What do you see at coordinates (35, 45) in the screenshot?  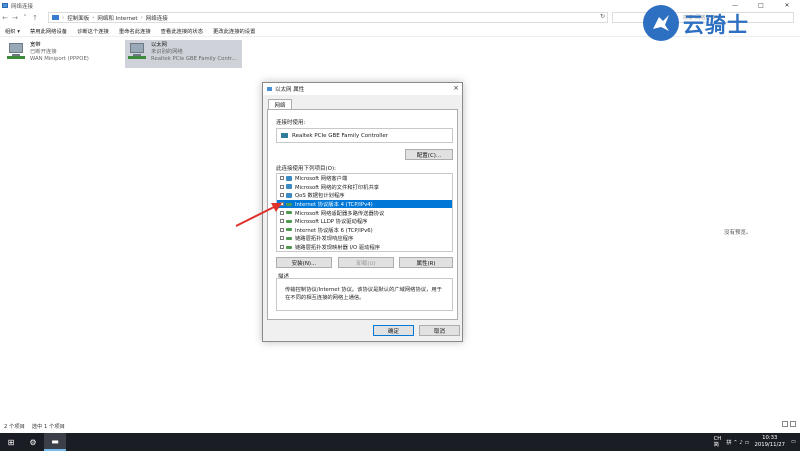 I see `adapter-name: 宽带` at bounding box center [35, 45].